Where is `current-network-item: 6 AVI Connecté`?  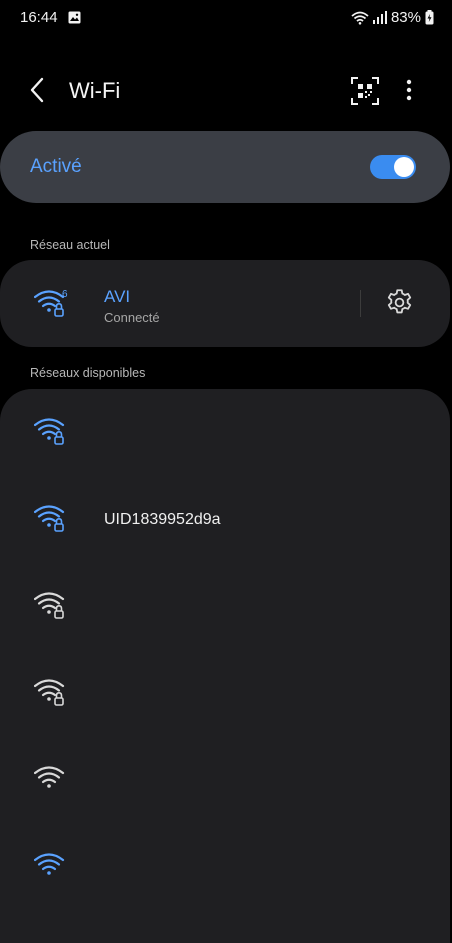
current-network-item: 6 AVI Connecté is located at coordinates (225, 303).